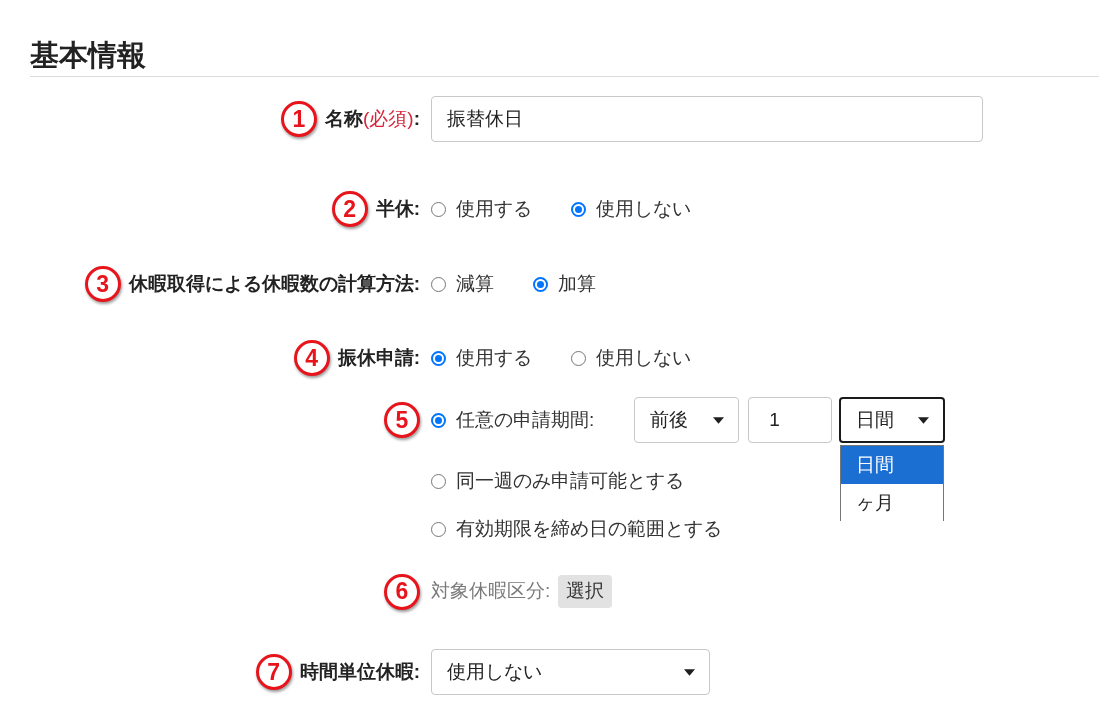 The width and height of the screenshot is (1099, 709). Describe the element at coordinates (707, 119) in the screenshot. I see `text-input: 振替休日` at that location.